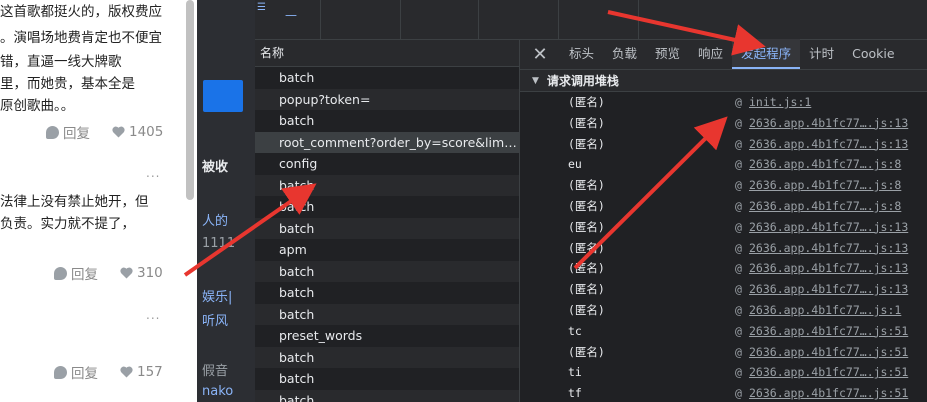 The width and height of the screenshot is (927, 402). I want to click on dash-icon: —, so click(291, 15).